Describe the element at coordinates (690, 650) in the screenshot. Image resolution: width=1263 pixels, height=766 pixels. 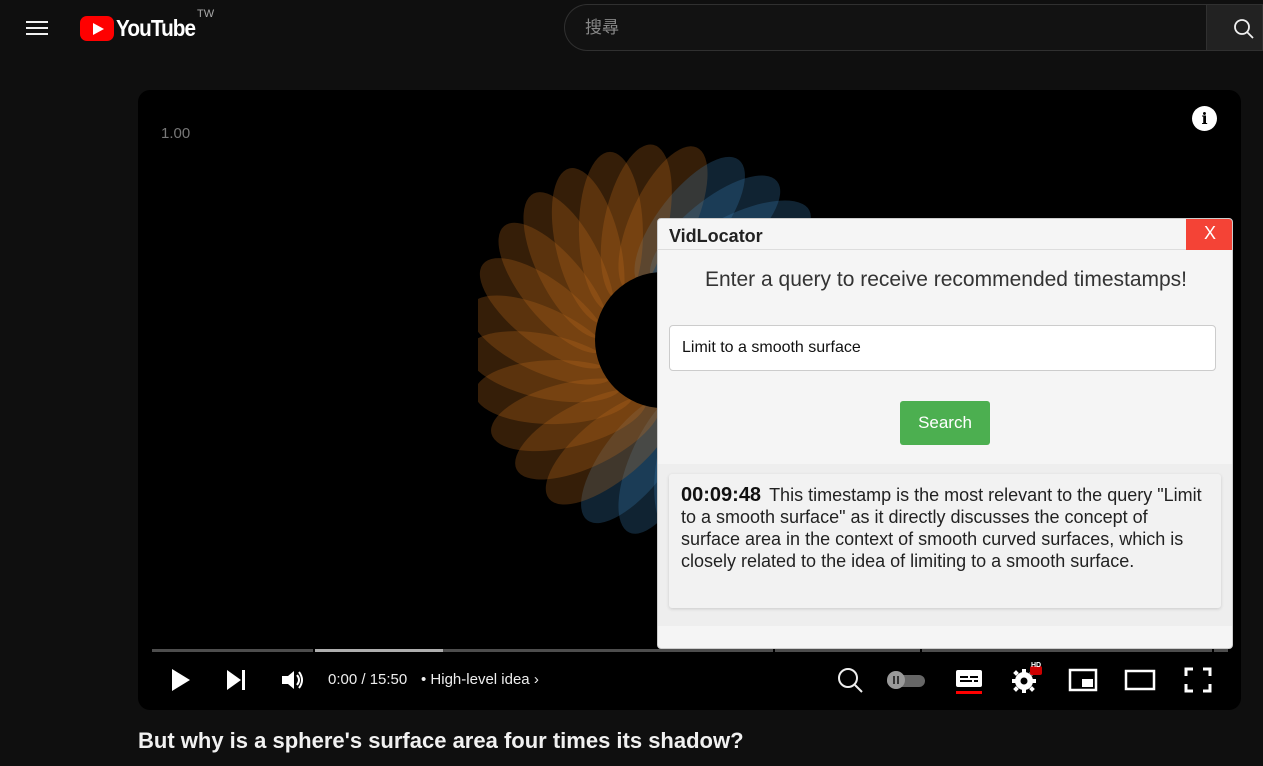
I see `progress-bar` at that location.